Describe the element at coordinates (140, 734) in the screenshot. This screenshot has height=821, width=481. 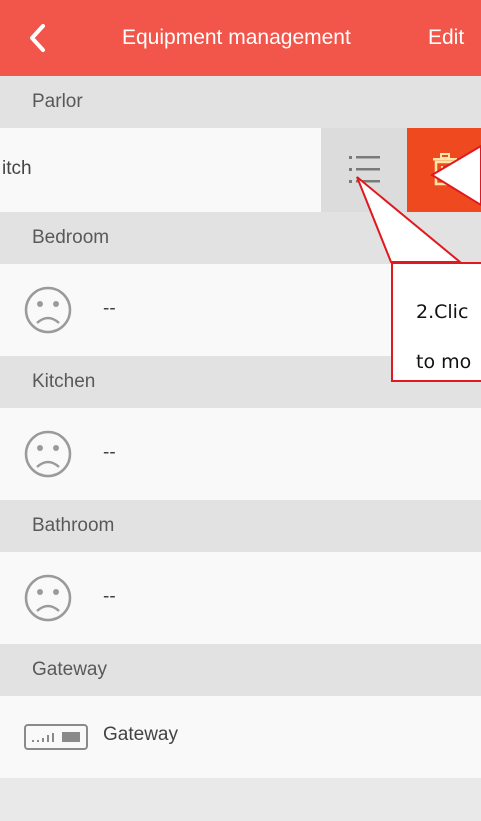
I see `device-label: Gateway` at that location.